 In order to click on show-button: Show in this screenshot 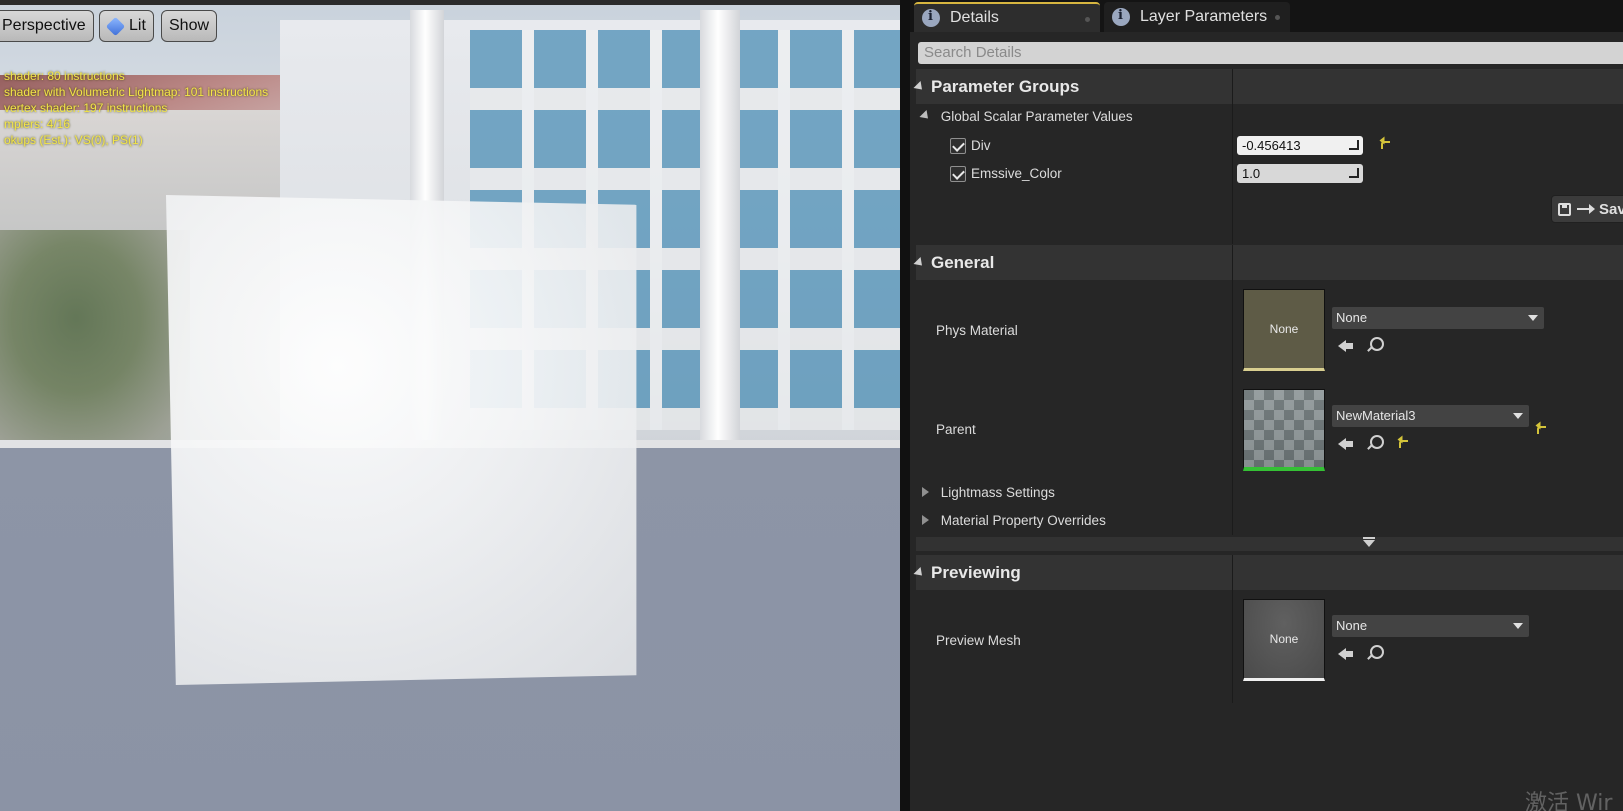, I will do `click(189, 26)`.